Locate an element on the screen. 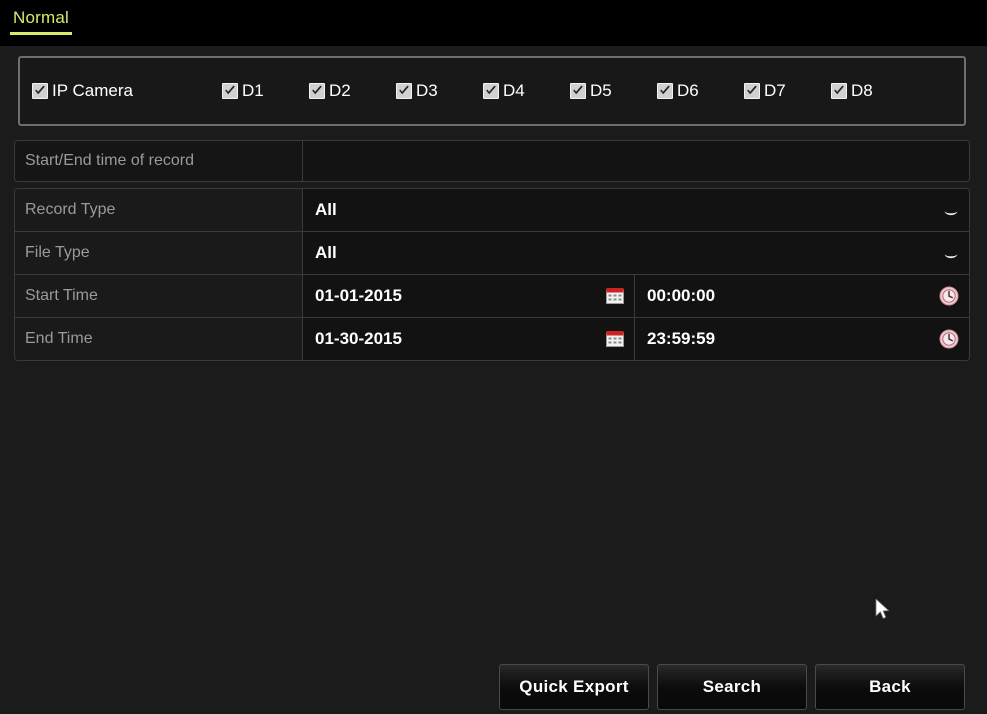  checkbox-d2-label: D2 is located at coordinates (340, 90).